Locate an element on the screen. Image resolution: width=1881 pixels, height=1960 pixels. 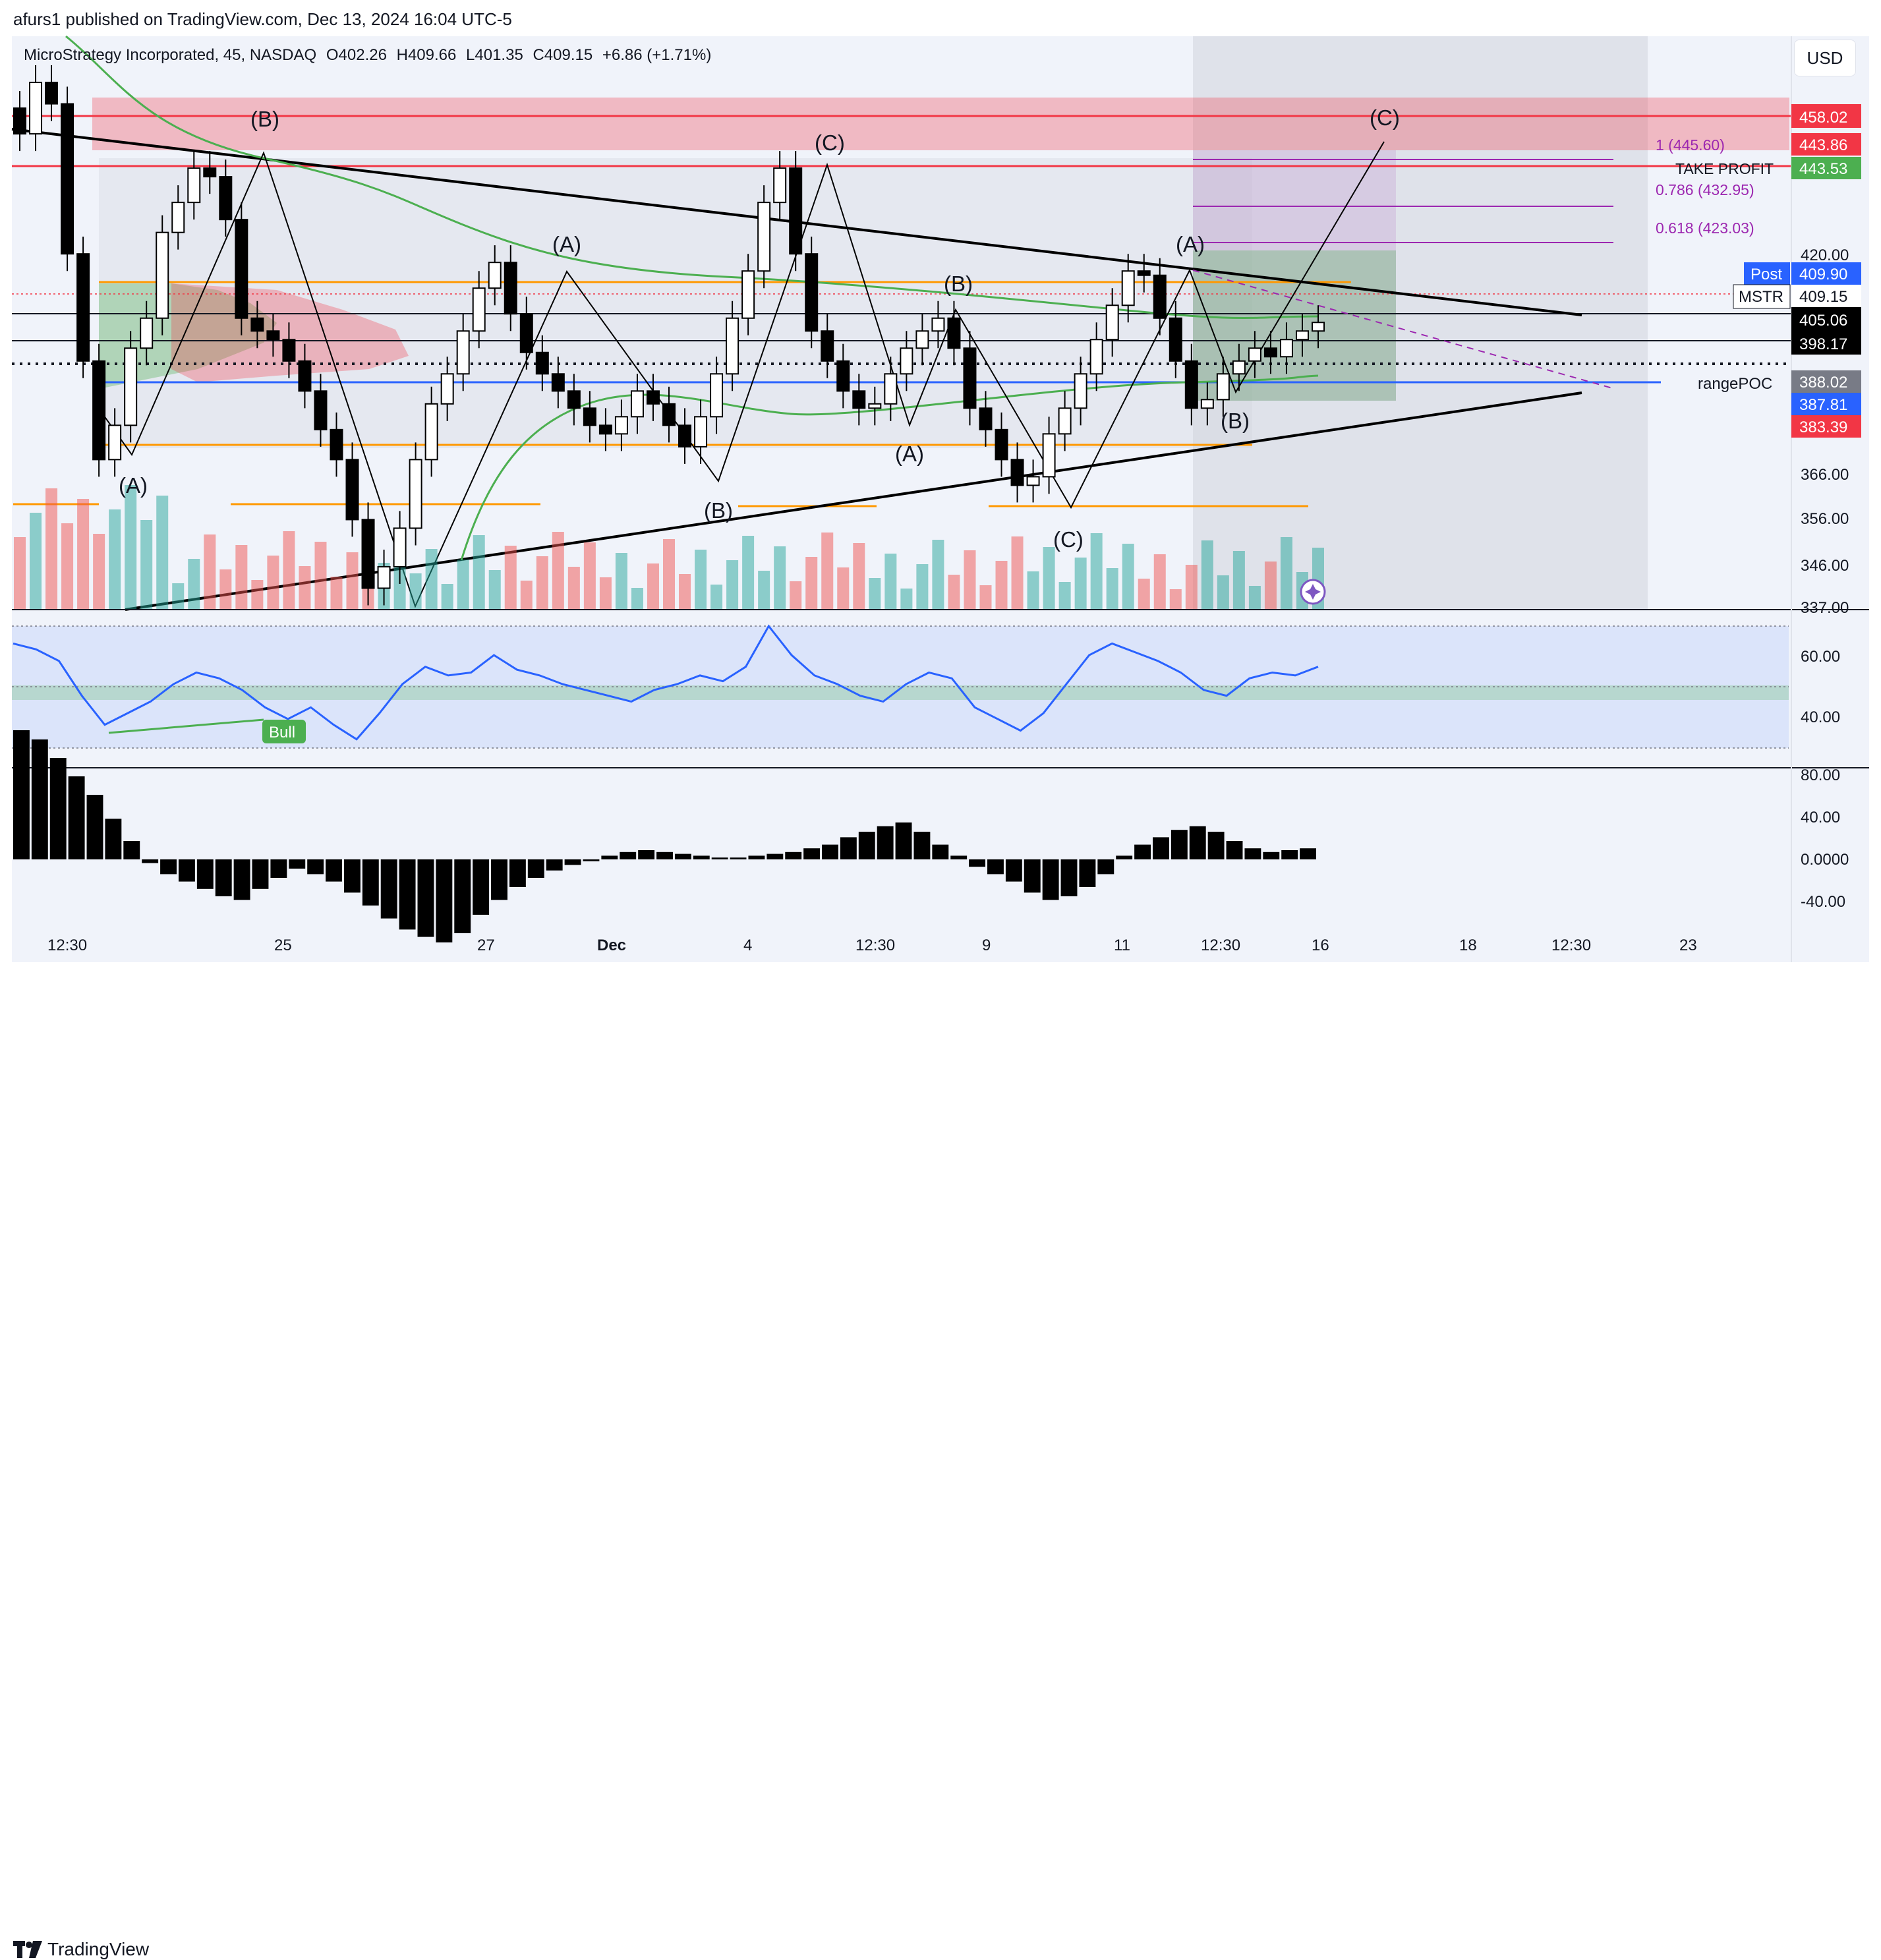
price-tick: 337.00 is located at coordinates (1825, 608).